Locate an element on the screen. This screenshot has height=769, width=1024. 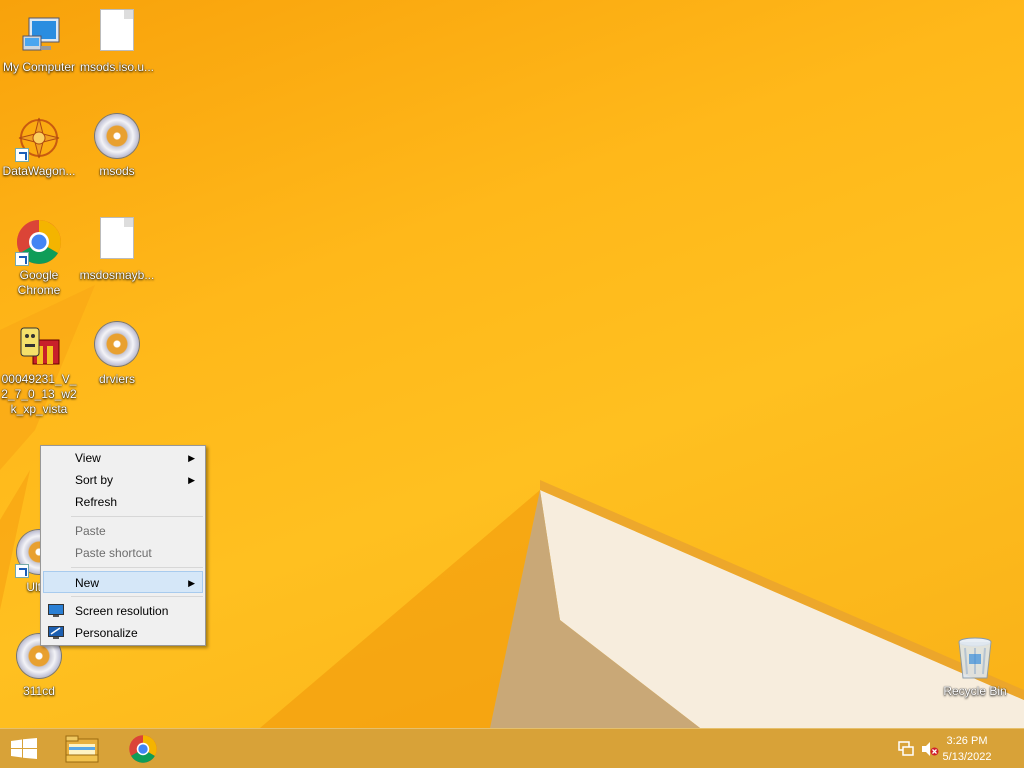
start-button is located at coordinates (24, 749).